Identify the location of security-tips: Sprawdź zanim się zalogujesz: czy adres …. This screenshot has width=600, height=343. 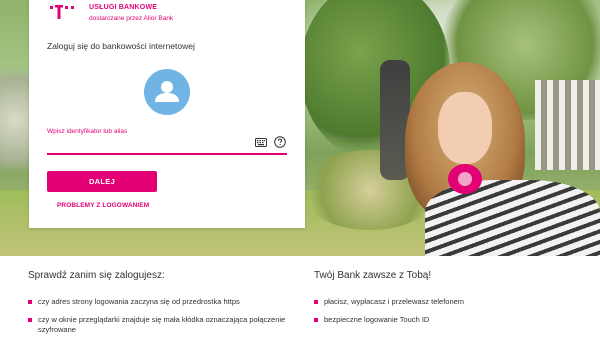
(158, 306).